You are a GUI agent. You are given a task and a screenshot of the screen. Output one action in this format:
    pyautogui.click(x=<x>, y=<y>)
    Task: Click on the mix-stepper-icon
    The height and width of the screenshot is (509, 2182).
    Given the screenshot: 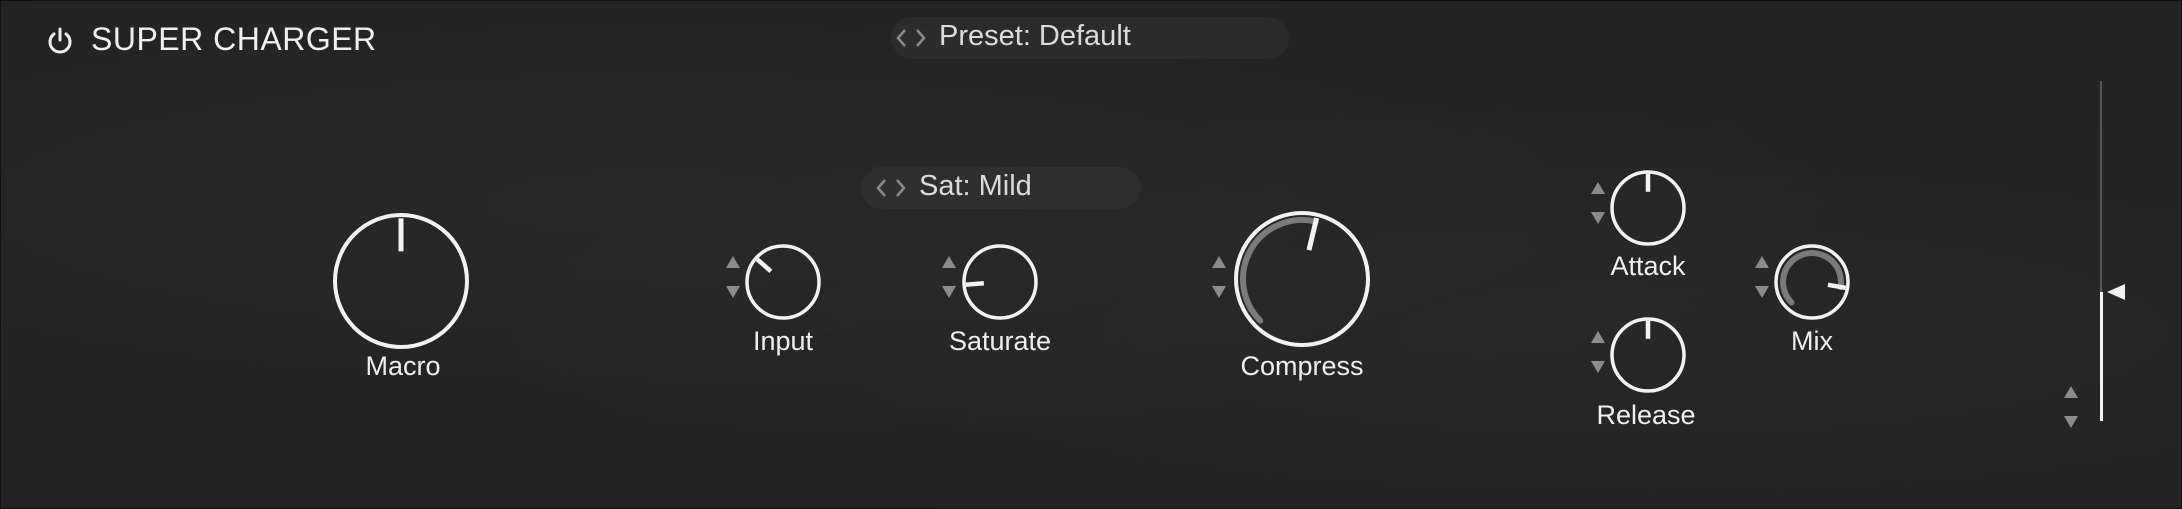 What is the action you would take?
    pyautogui.click(x=1762, y=277)
    